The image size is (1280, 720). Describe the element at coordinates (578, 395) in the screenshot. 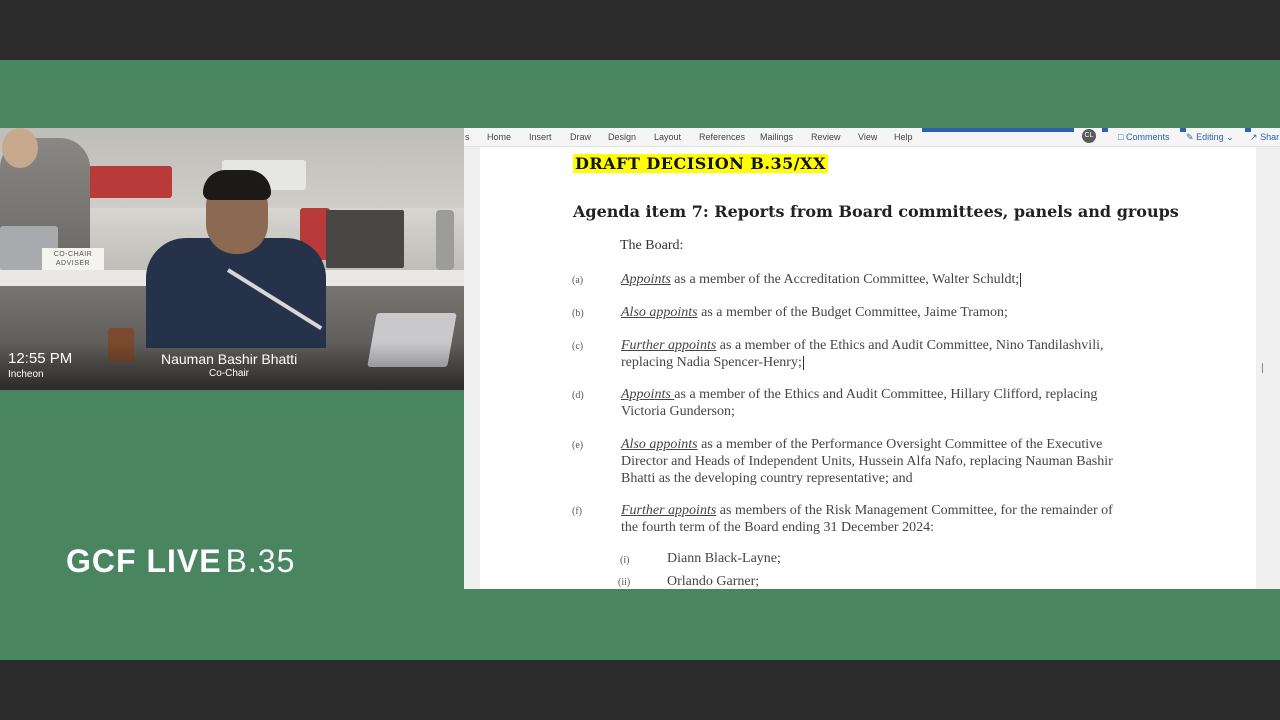

I see `item-label: (d)` at that location.